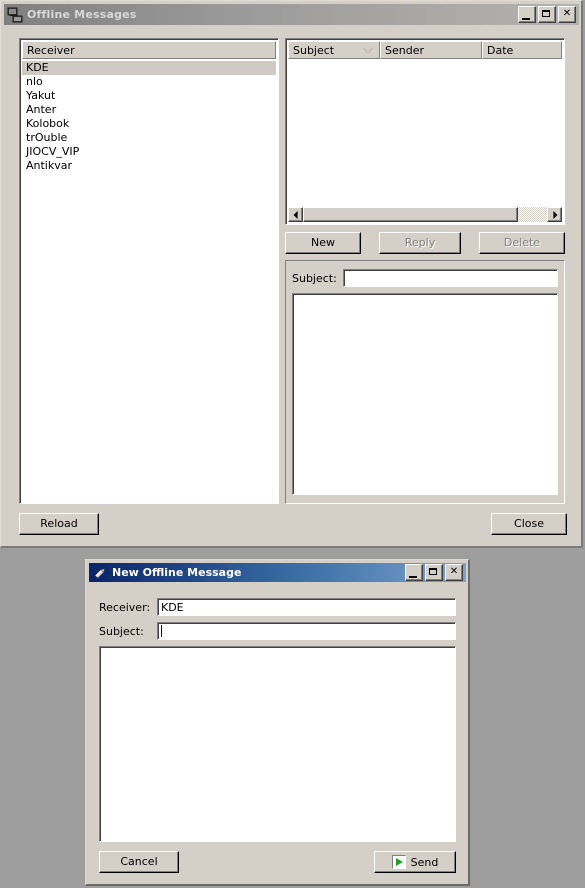 The image size is (585, 888). I want to click on message-table-rows, so click(425, 133).